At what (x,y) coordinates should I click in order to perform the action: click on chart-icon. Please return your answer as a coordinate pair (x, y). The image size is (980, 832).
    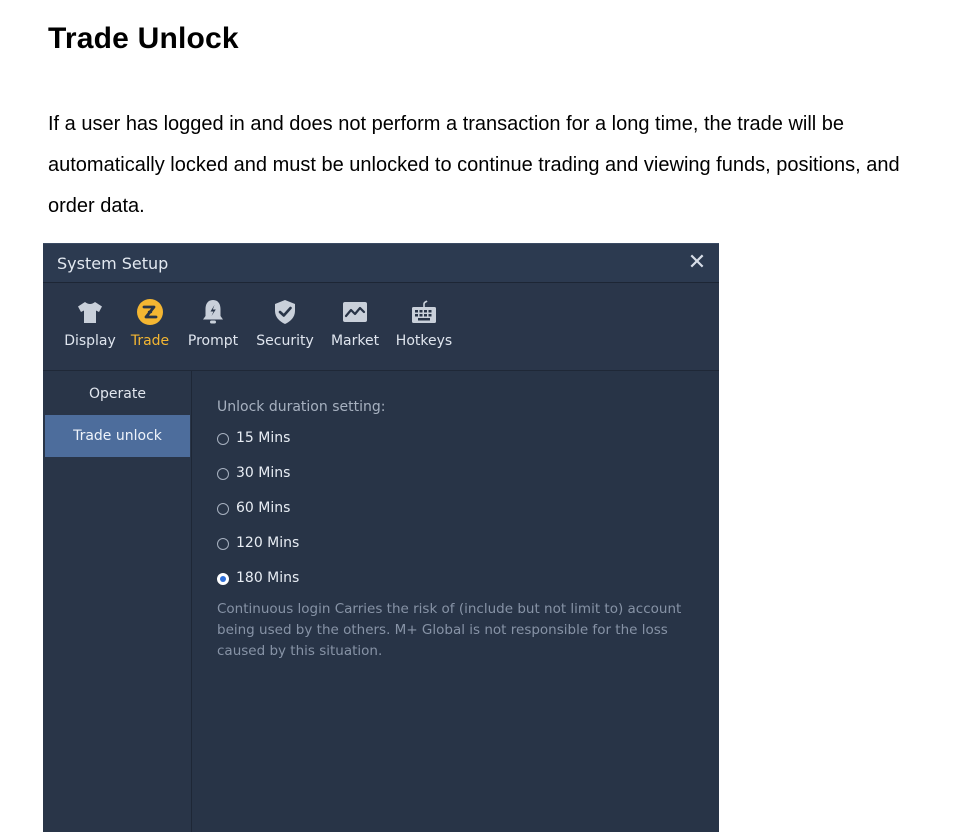
    Looking at the image, I should click on (355, 312).